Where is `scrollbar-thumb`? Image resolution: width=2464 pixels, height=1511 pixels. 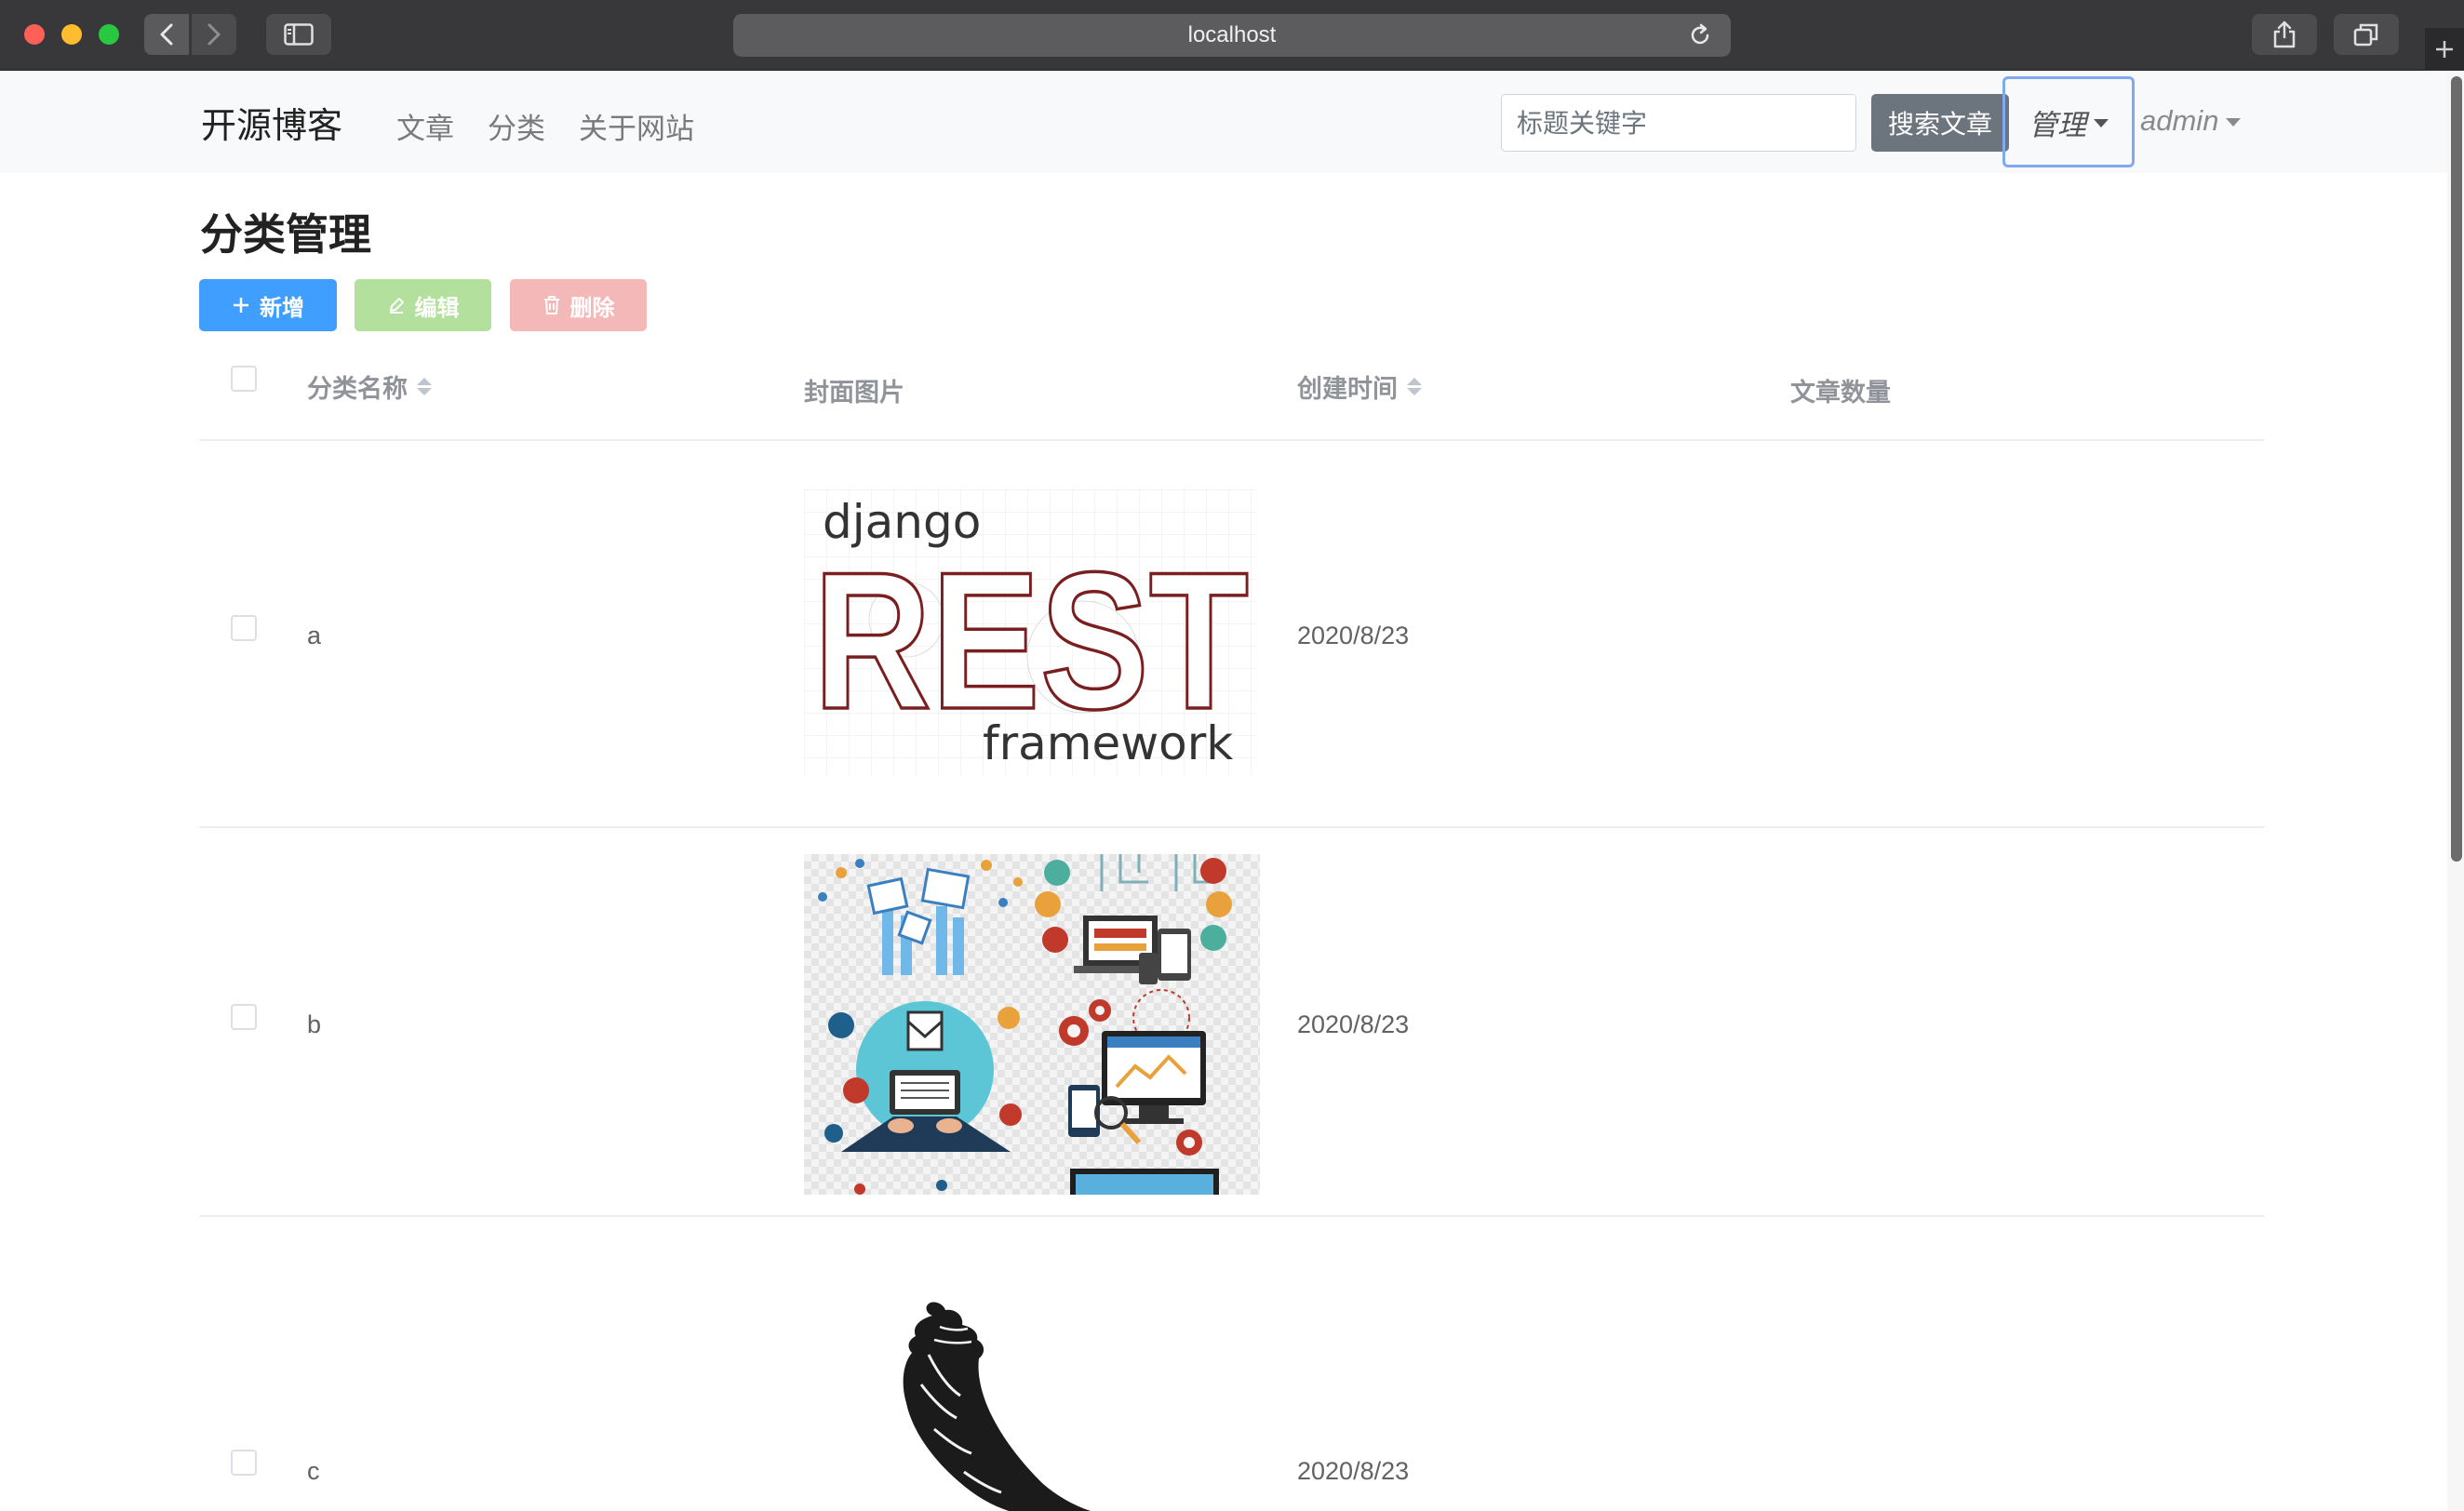
scrollbar-thumb is located at coordinates (2456, 469).